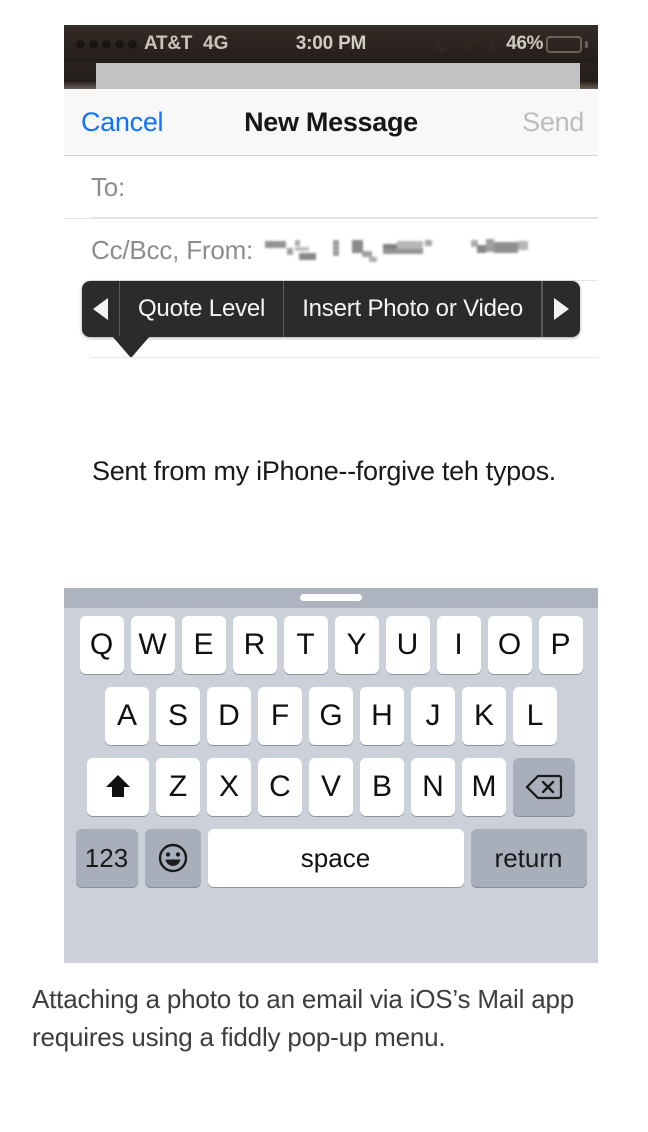  Describe the element at coordinates (152, 645) in the screenshot. I see `key-w: W` at that location.